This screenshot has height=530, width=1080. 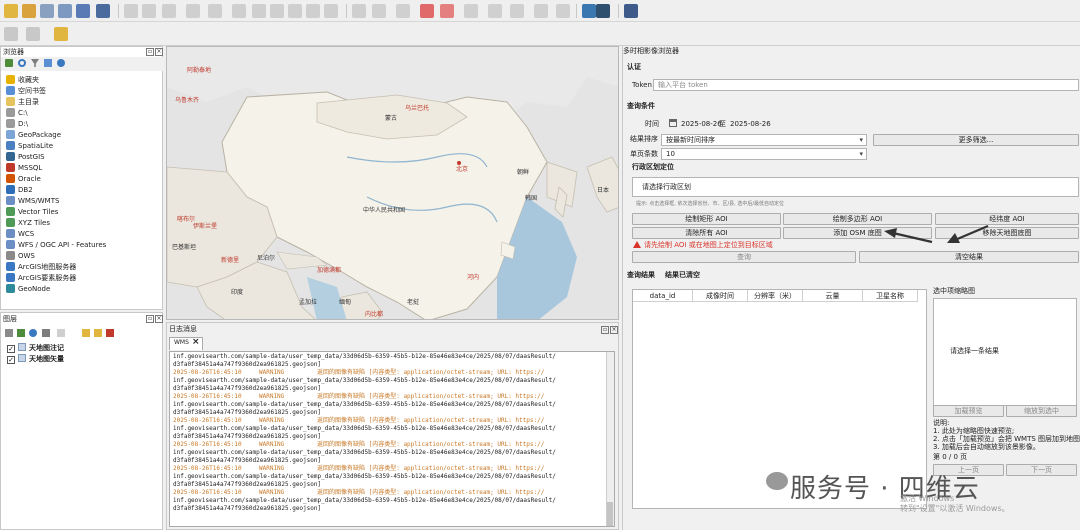 What do you see at coordinates (20, 234) in the screenshot?
I see `browser-item: WCS` at bounding box center [20, 234].